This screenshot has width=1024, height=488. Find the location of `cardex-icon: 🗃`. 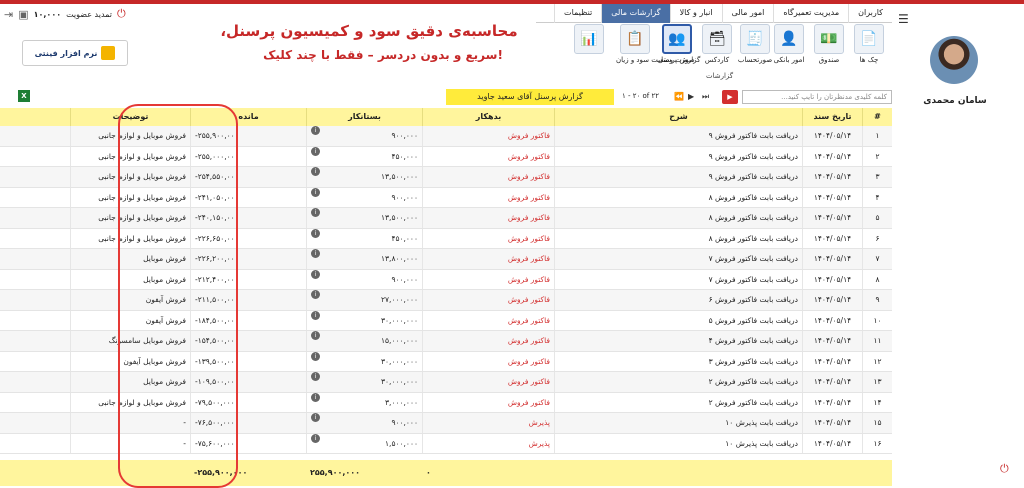

cardex-icon: 🗃 is located at coordinates (717, 39).